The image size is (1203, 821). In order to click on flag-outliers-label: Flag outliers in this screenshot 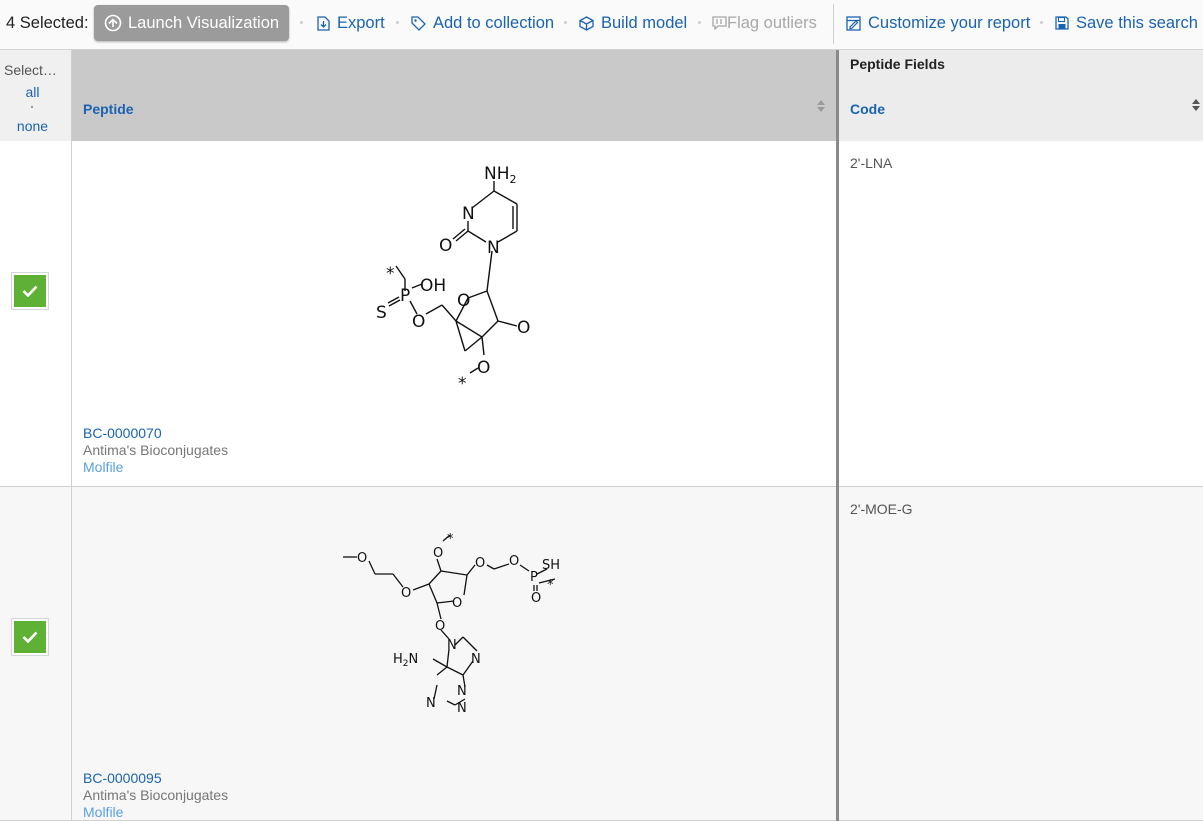, I will do `click(772, 22)`.